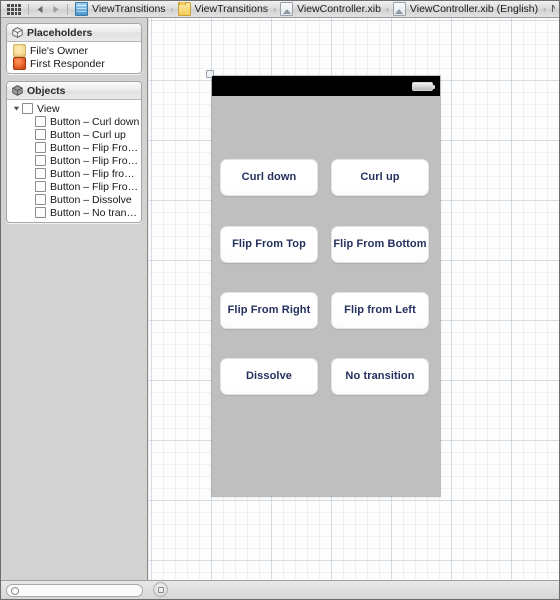  I want to click on tree-item-label: Button – Flip from Left, so click(95, 173).